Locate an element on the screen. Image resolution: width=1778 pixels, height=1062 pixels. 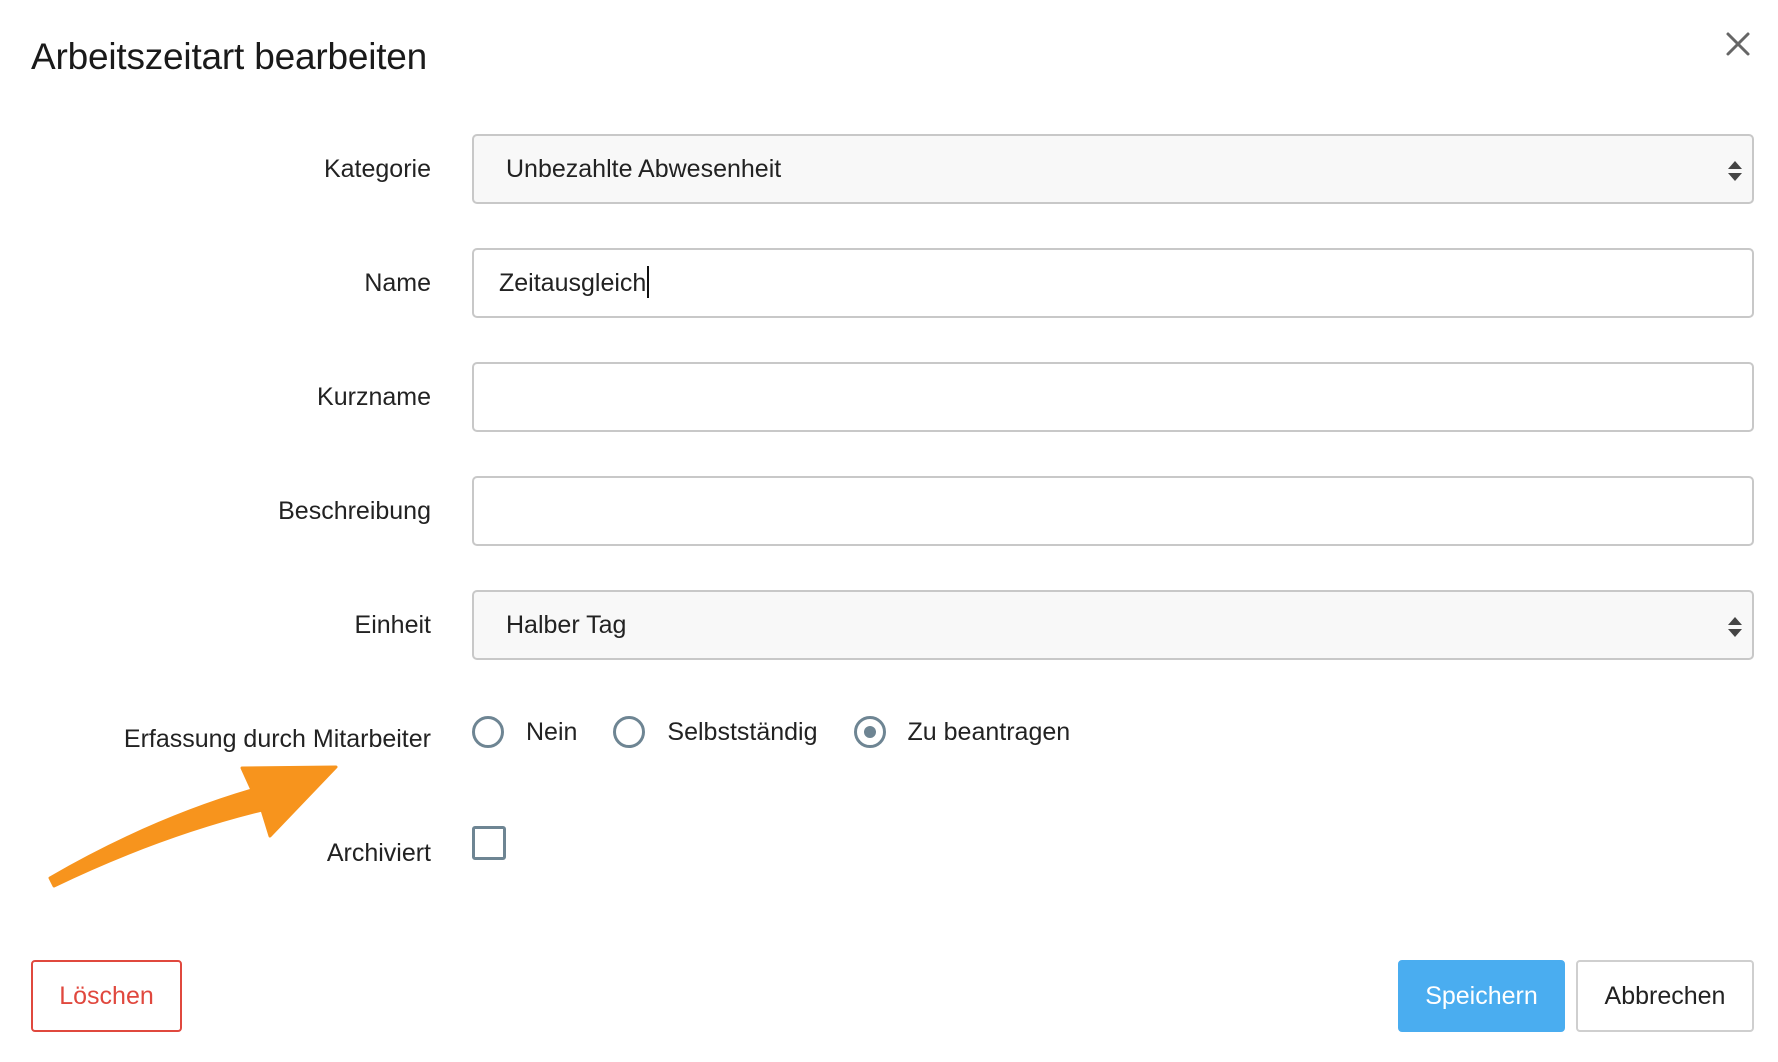
kategorie-select: Unbezahlte Abwesenheit is located at coordinates (1113, 169).